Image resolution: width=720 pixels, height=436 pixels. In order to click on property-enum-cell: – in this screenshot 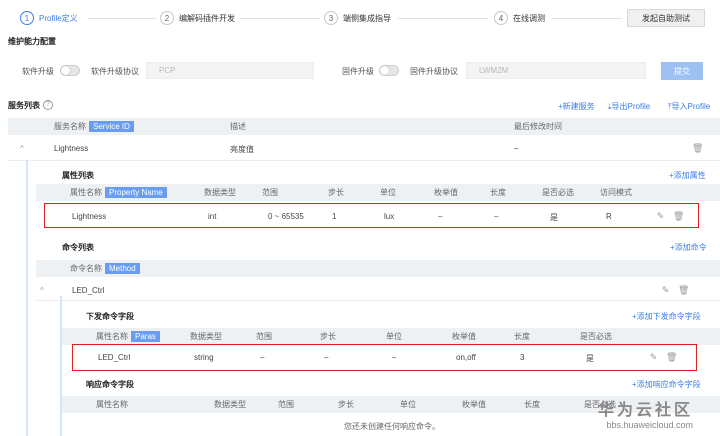, I will do `click(440, 216)`.